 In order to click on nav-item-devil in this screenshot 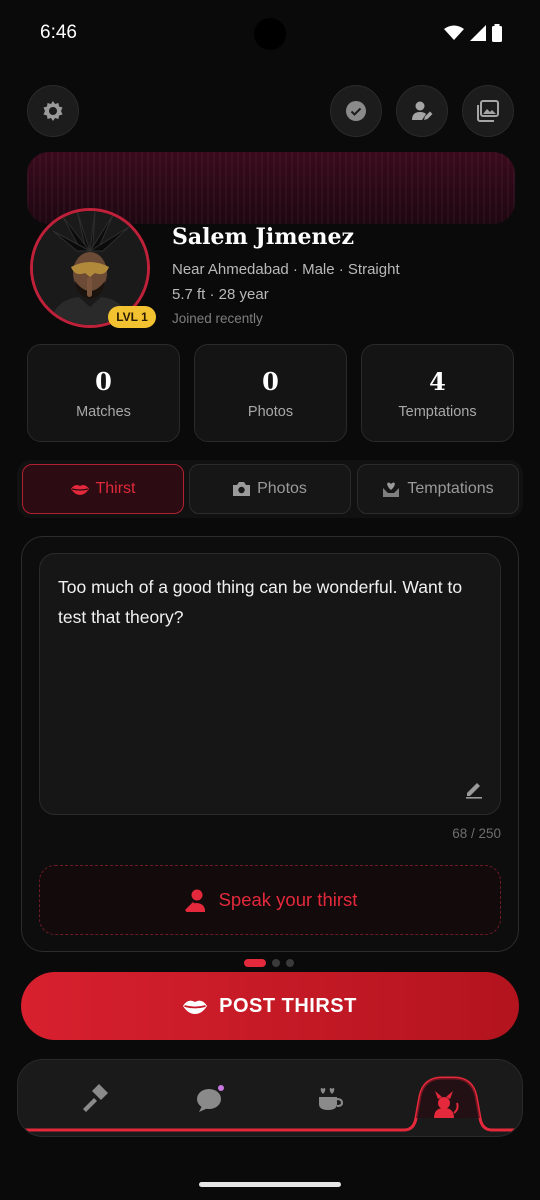, I will do `click(444, 1104)`.